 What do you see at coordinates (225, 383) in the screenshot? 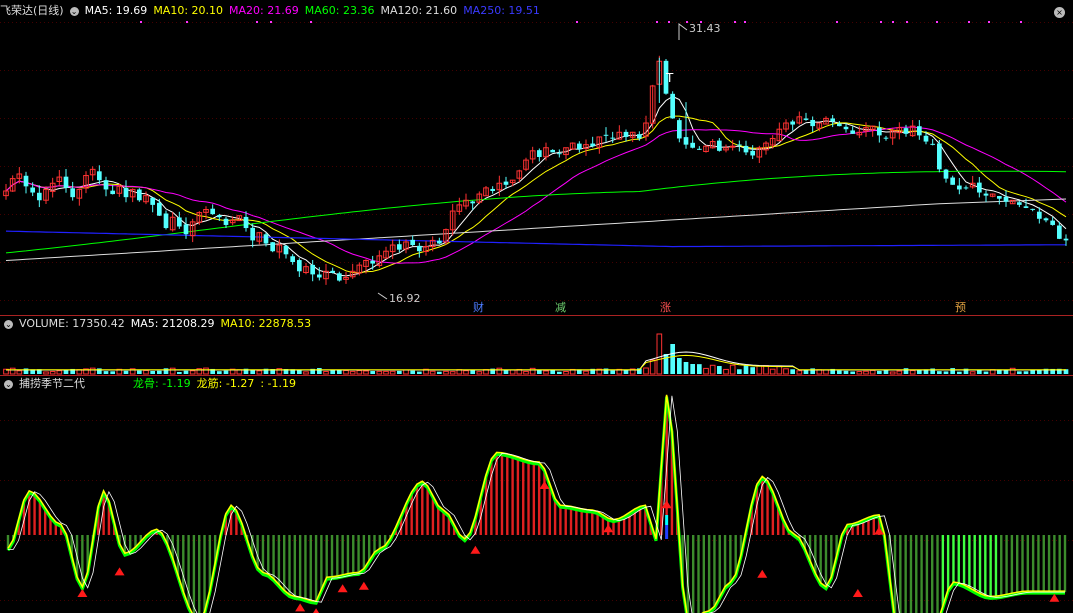
I see `longjin-value: 龙筋: -1.27` at bounding box center [225, 383].